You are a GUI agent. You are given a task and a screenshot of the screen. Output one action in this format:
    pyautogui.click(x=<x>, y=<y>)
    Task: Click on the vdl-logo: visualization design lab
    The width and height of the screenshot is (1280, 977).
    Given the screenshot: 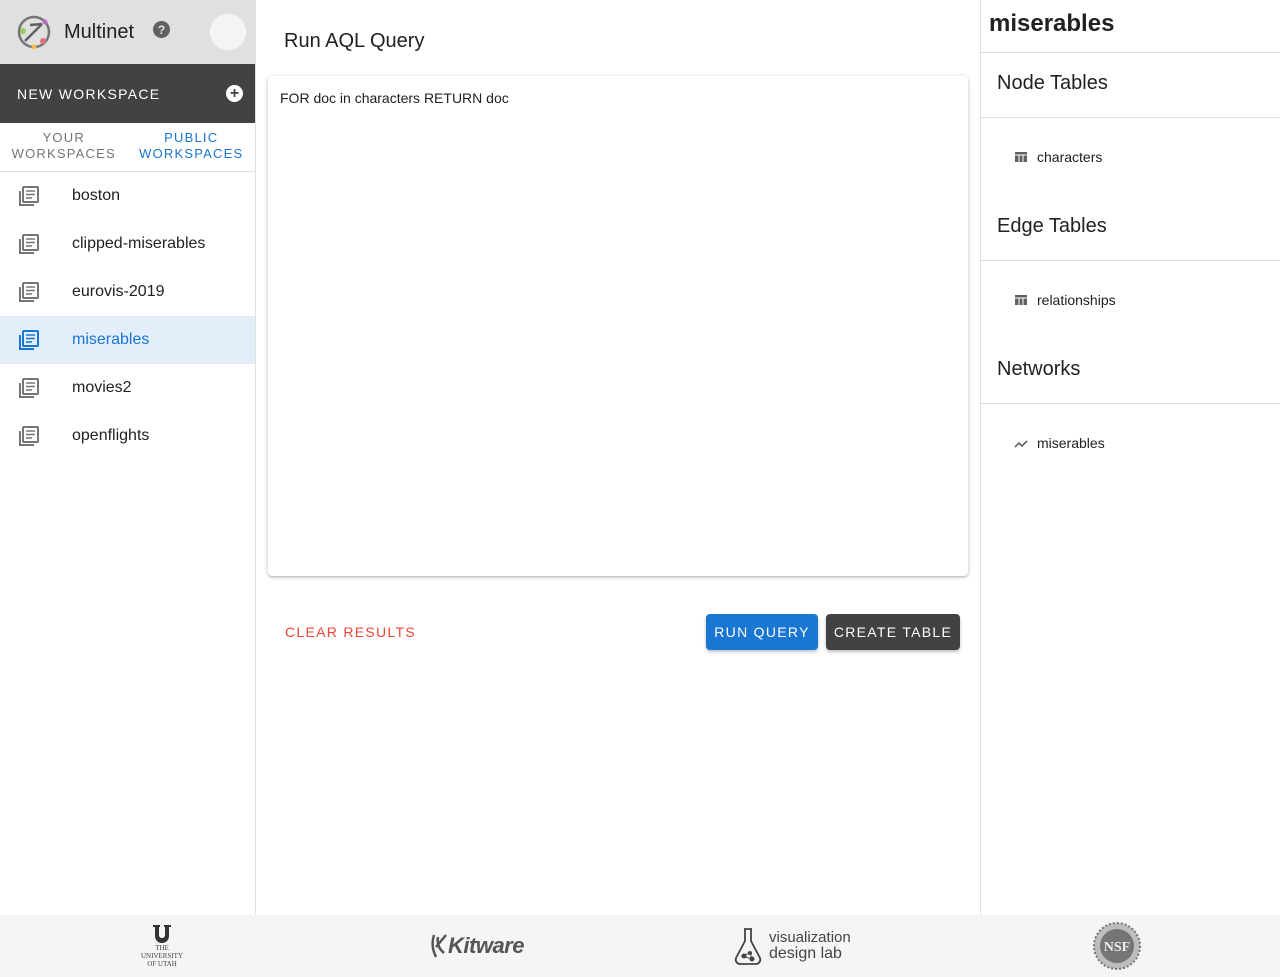 What is the action you would take?
    pyautogui.click(x=792, y=946)
    